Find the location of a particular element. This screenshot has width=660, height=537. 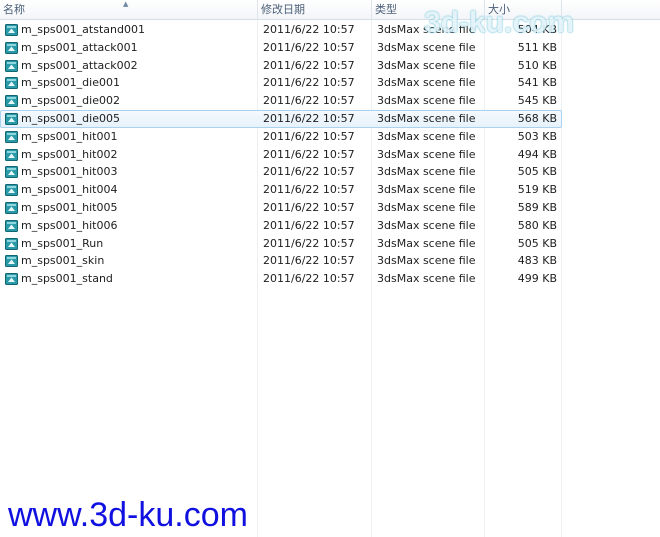

file-size: 499 KB is located at coordinates (537, 279).